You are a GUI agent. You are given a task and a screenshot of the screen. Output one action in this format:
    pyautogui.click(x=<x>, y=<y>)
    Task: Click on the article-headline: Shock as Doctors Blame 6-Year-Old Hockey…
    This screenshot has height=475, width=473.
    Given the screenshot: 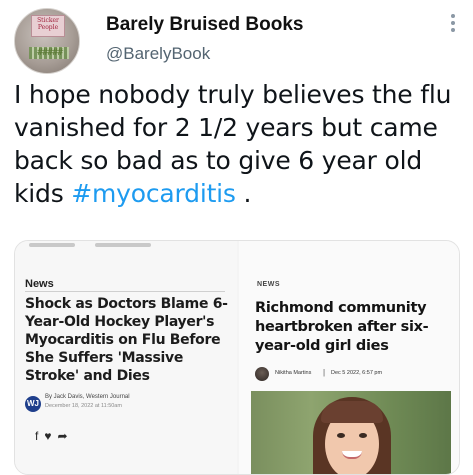 What is the action you would take?
    pyautogui.click(x=126, y=340)
    